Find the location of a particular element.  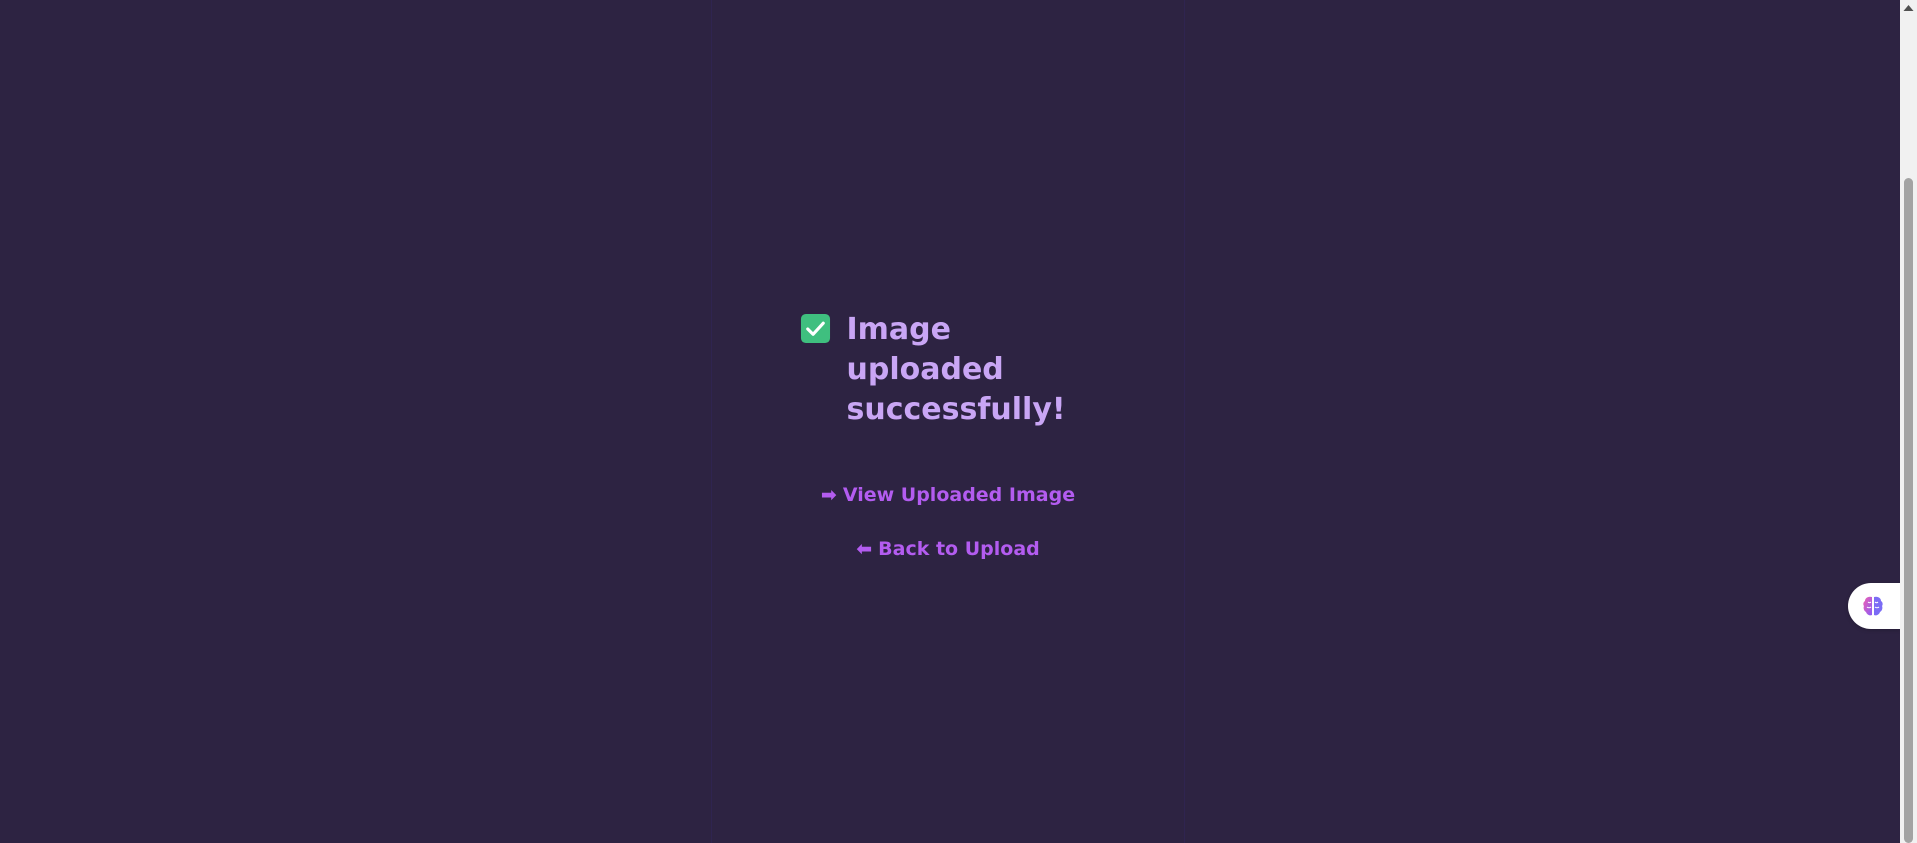

success-heading: Image uploaded successfully! is located at coordinates (948, 370).